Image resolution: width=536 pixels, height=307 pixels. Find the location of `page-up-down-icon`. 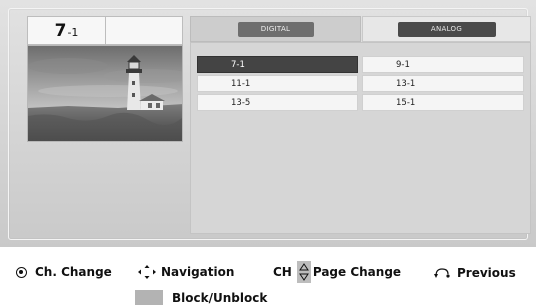

page-up-down-icon is located at coordinates (303, 272).